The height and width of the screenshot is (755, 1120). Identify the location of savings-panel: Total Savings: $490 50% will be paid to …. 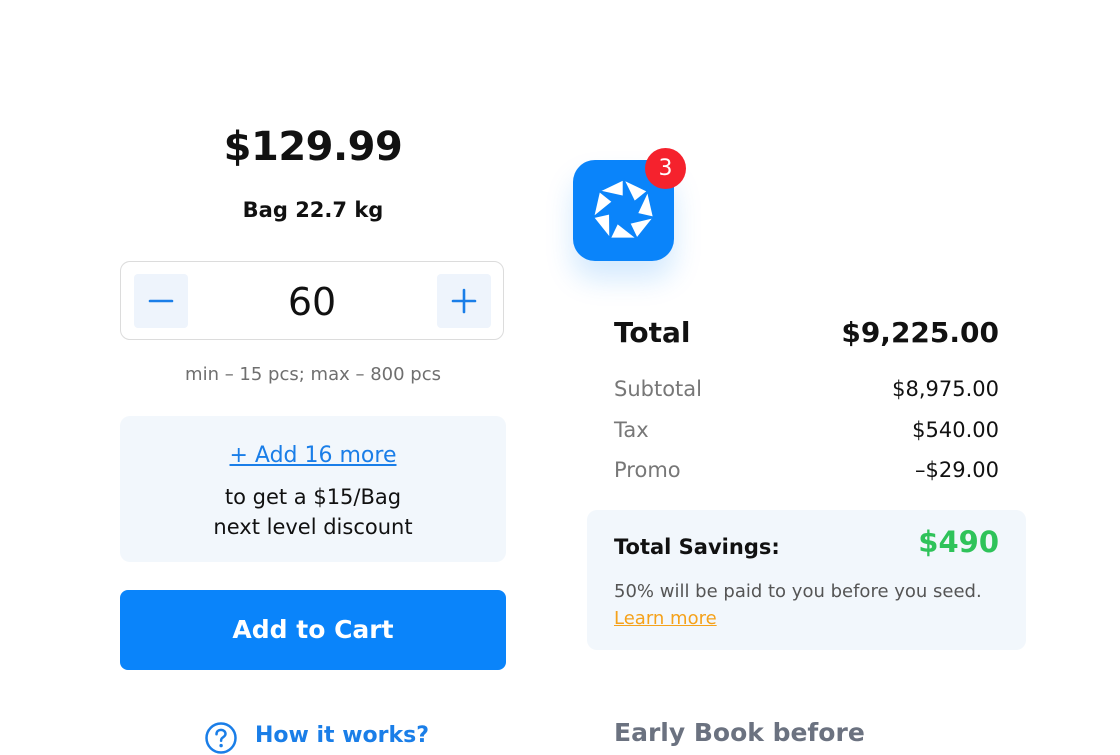
(806, 580).